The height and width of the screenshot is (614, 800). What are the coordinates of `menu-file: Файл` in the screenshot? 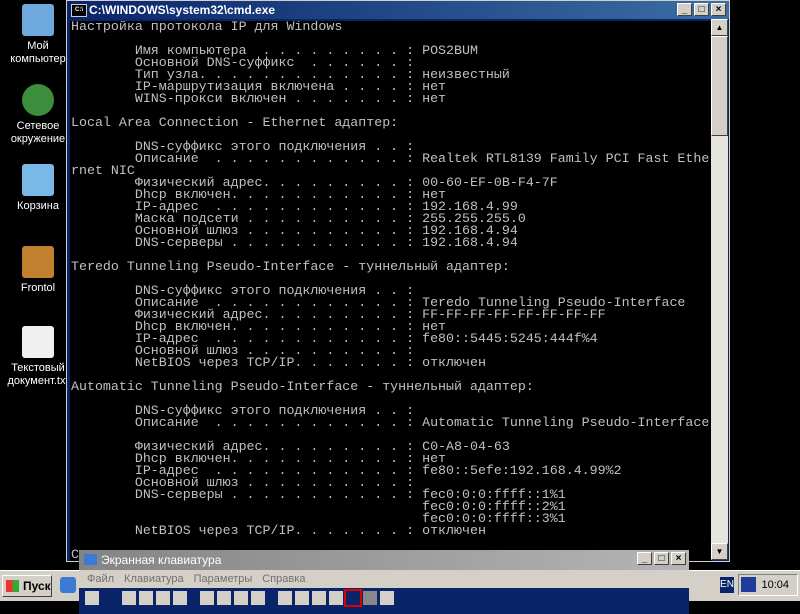 It's located at (100, 579).